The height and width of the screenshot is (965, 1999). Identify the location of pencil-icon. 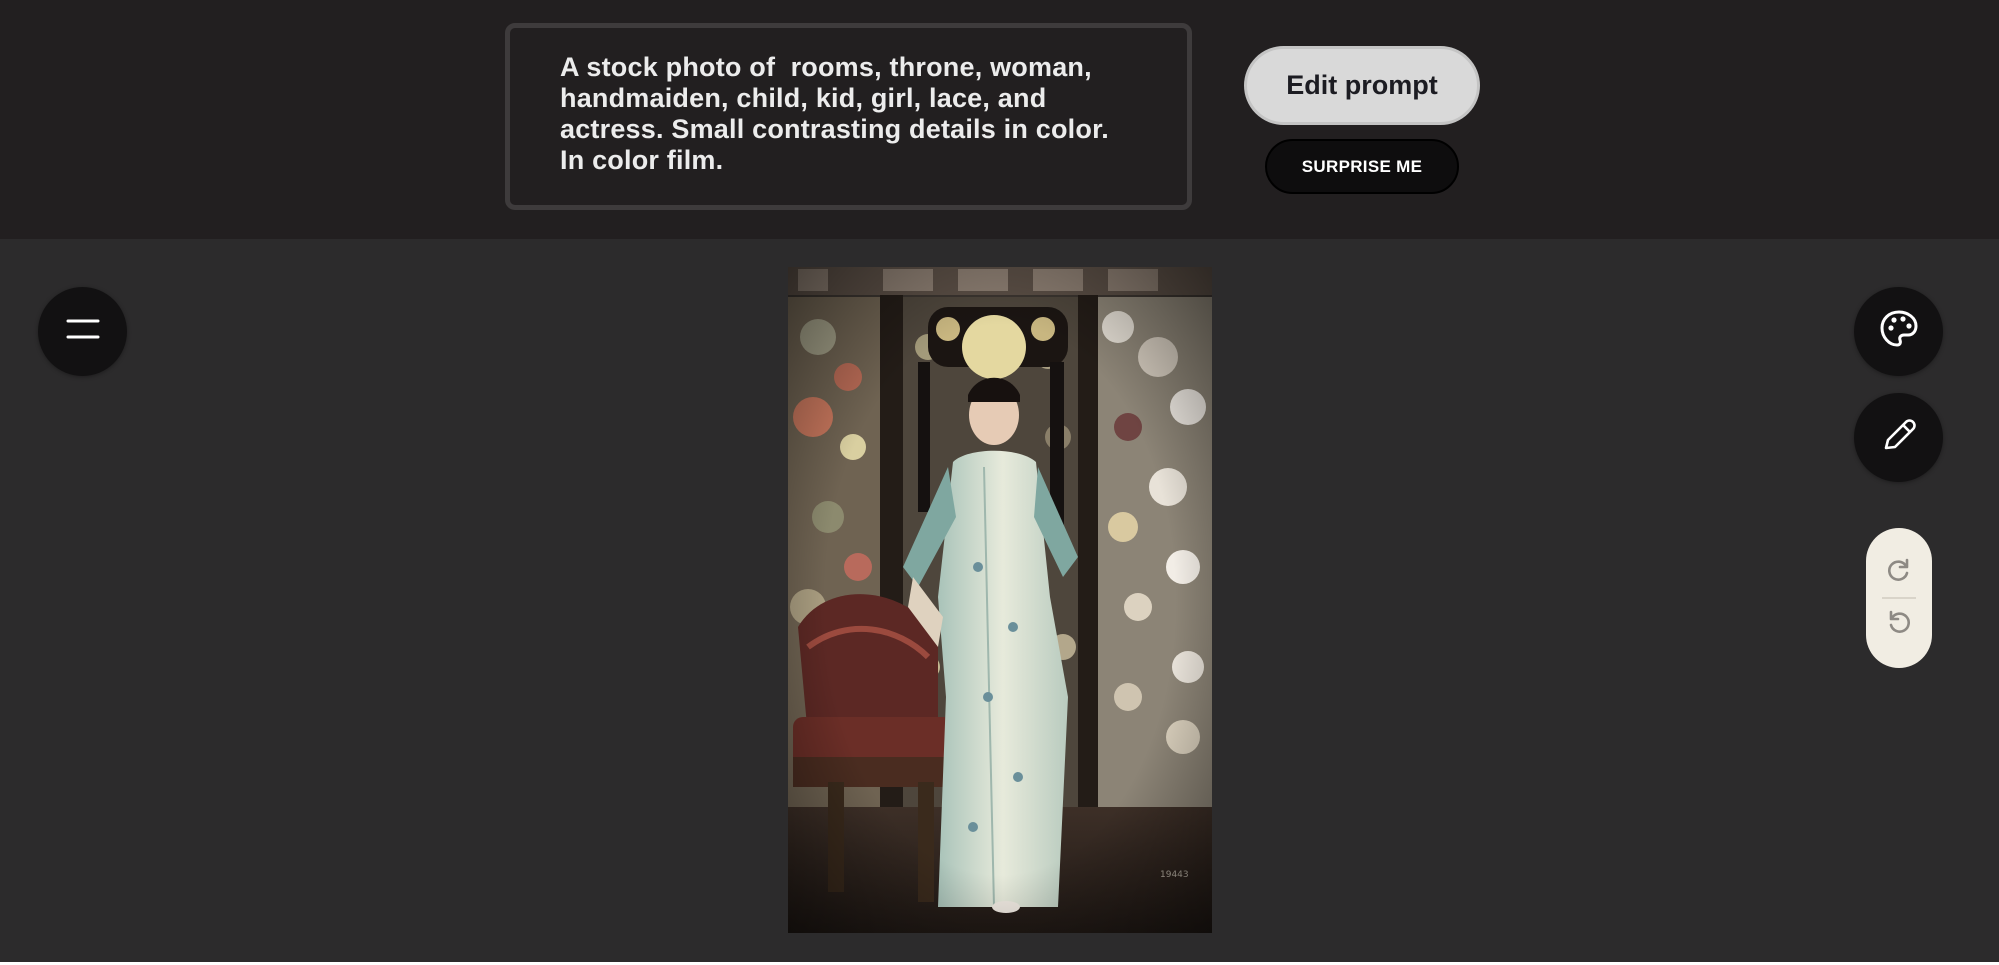
(1899, 437).